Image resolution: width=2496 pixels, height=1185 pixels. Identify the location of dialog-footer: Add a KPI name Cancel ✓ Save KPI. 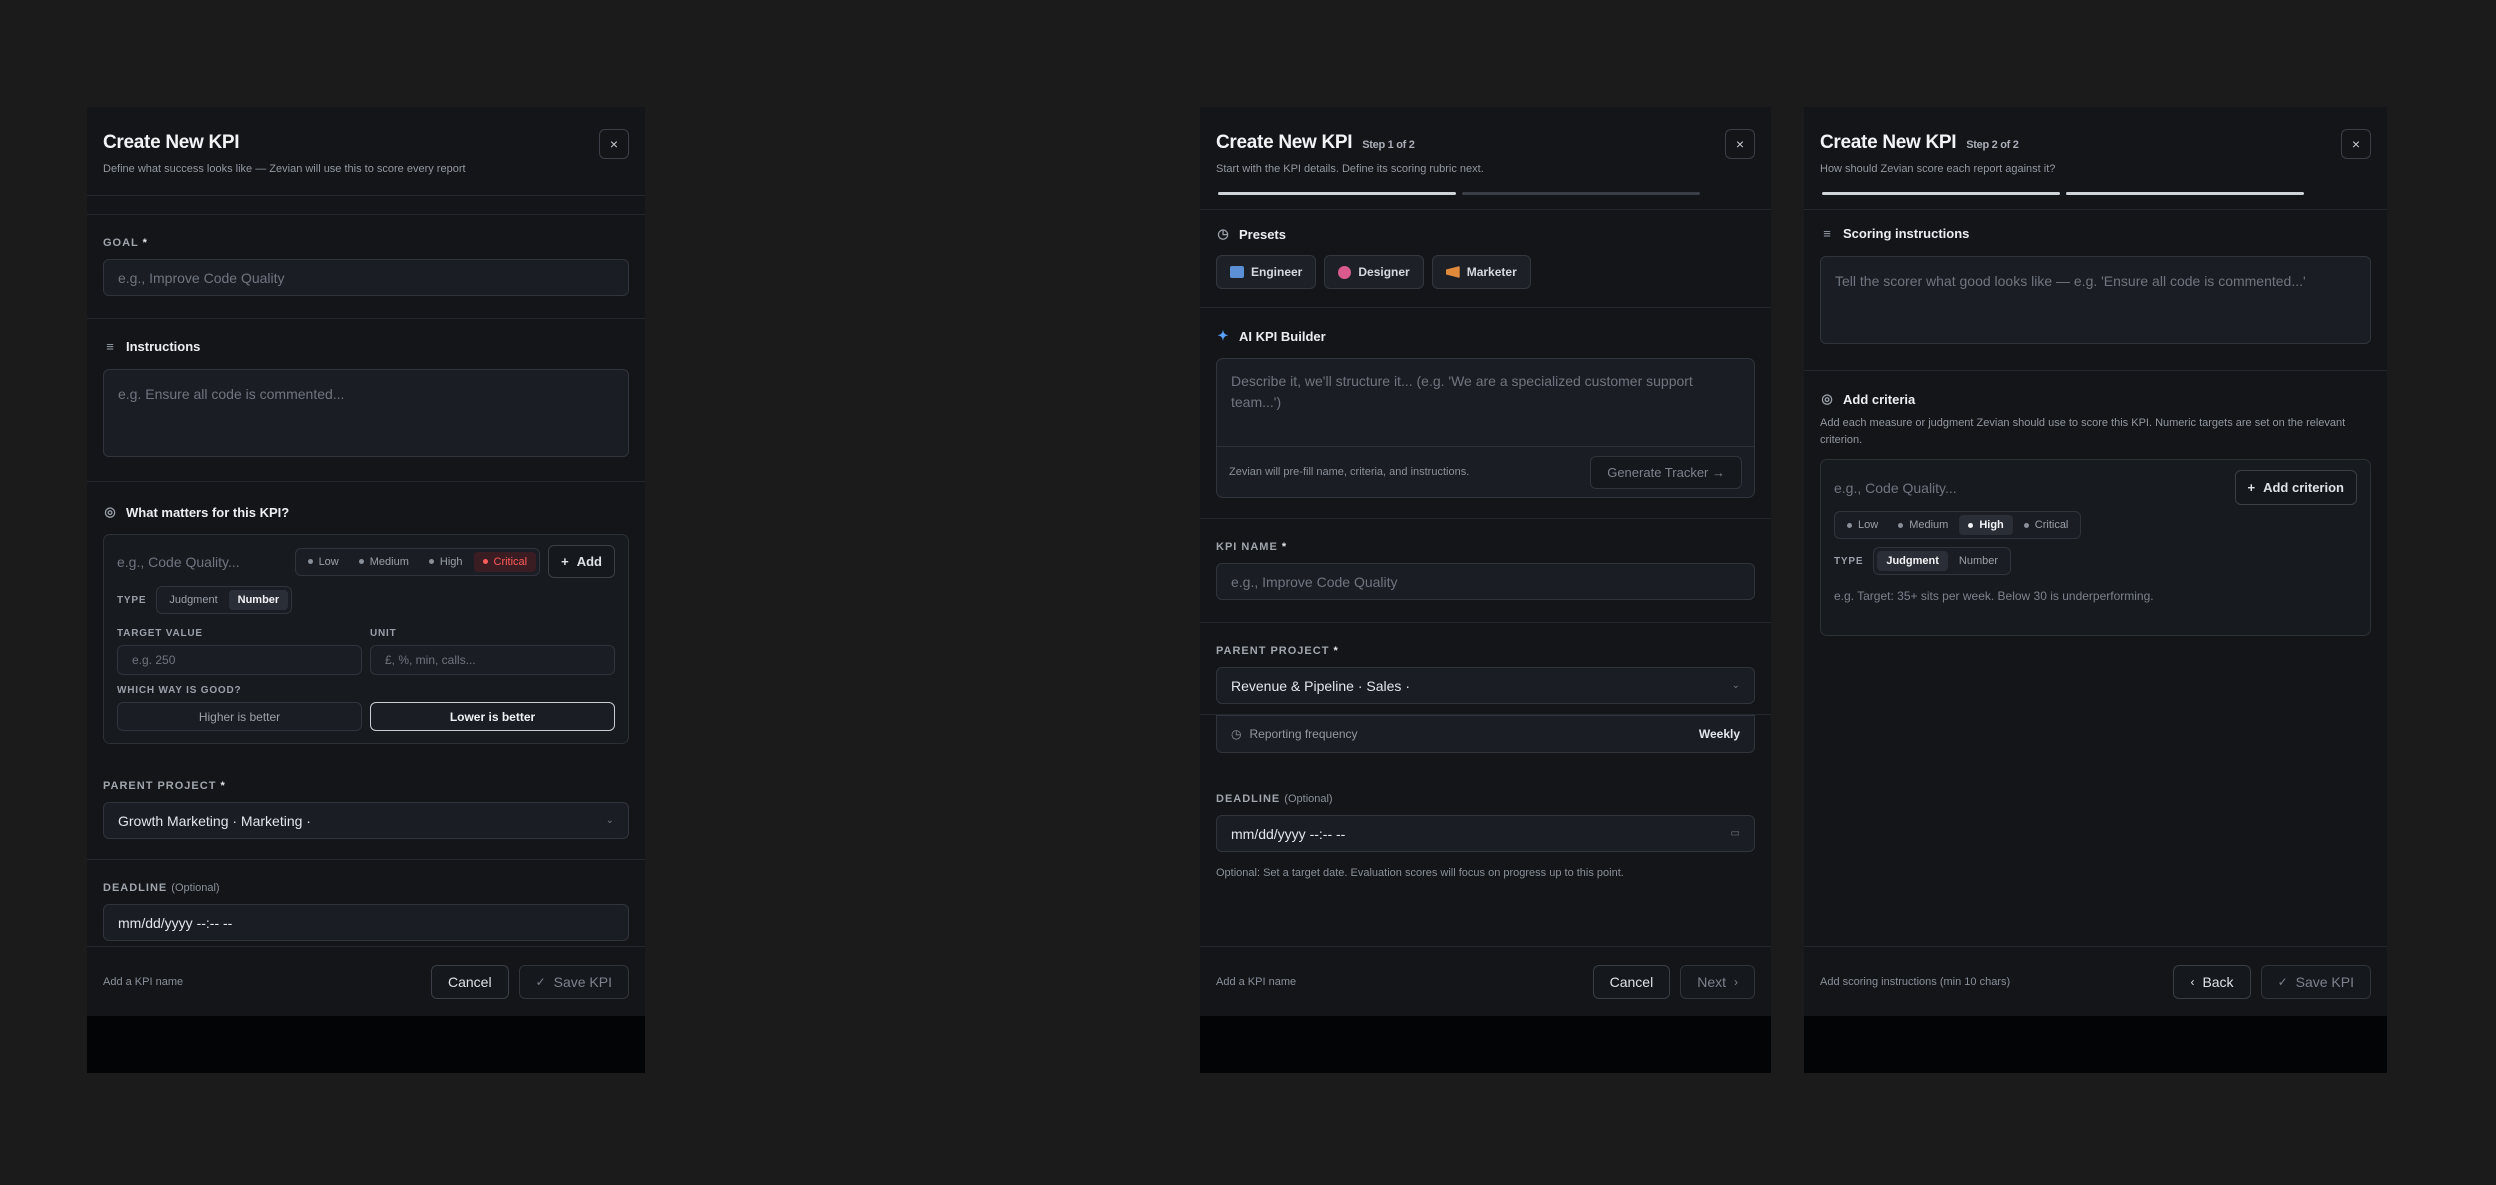
(366, 981).